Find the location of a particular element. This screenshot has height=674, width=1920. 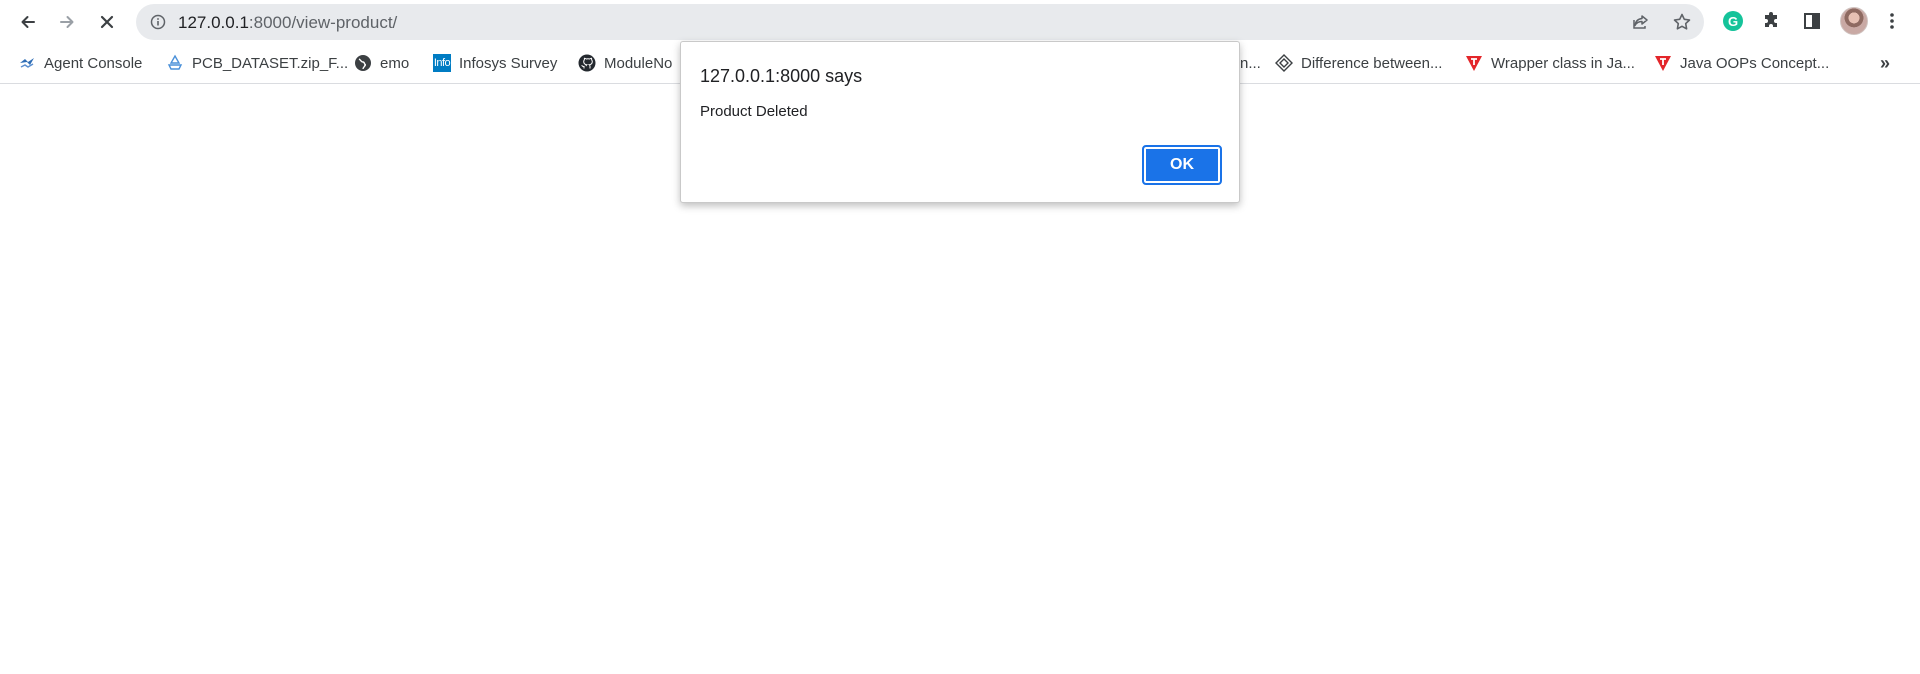

side-panel-icon is located at coordinates (1812, 21).